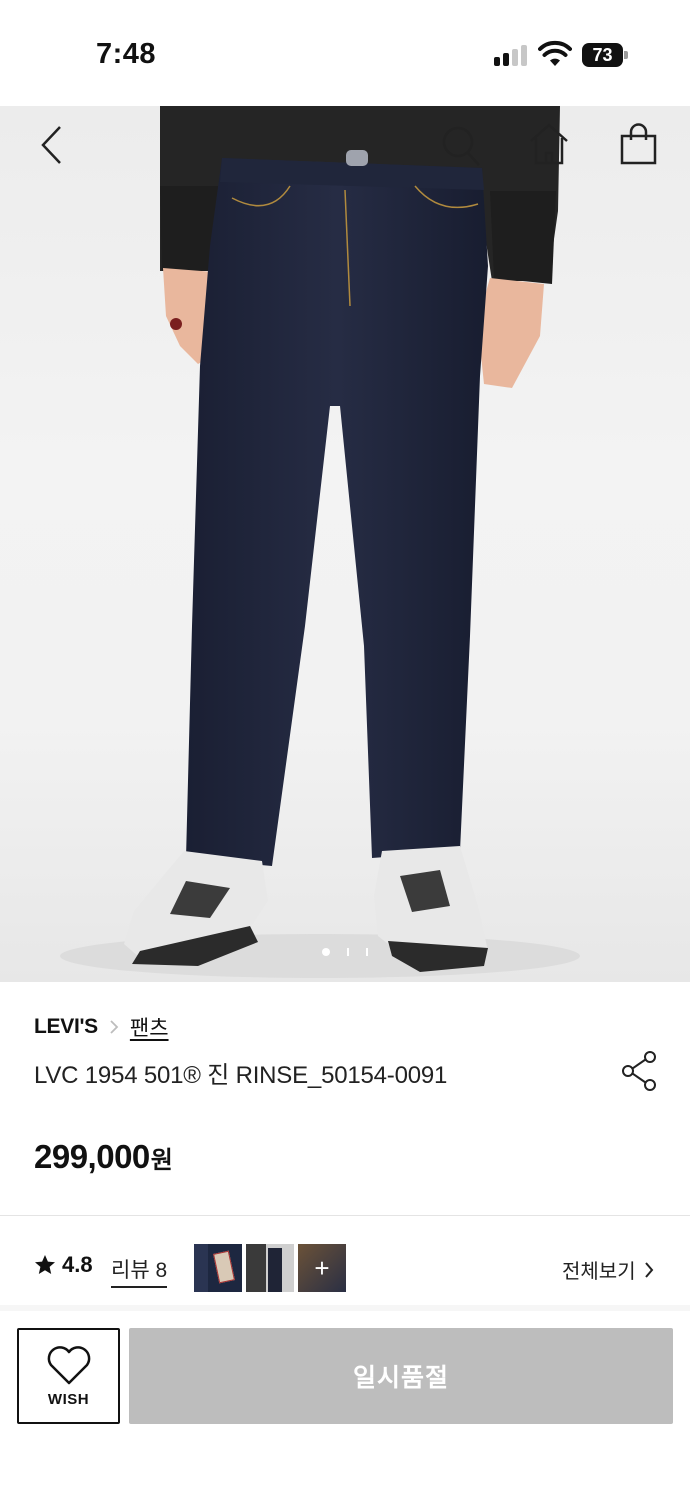 This screenshot has width=690, height=1500. Describe the element at coordinates (77, 1264) in the screenshot. I see `rating-value: 4.8` at that location.